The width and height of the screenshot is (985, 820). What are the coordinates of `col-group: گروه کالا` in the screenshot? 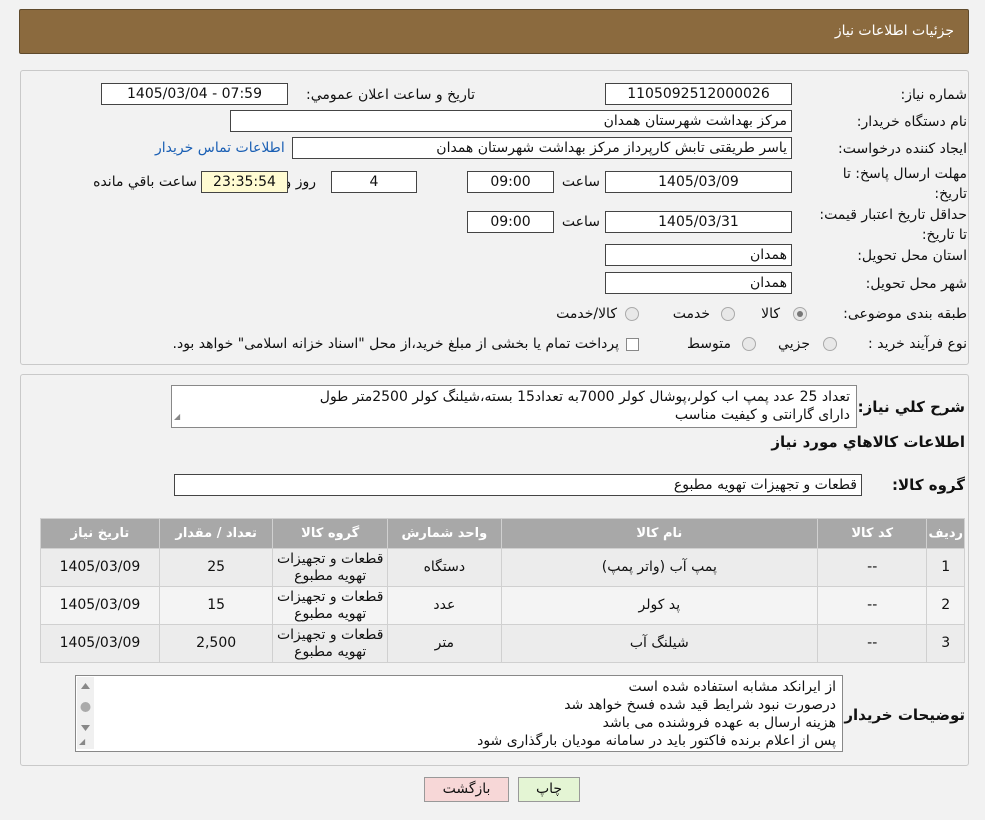 It's located at (330, 533).